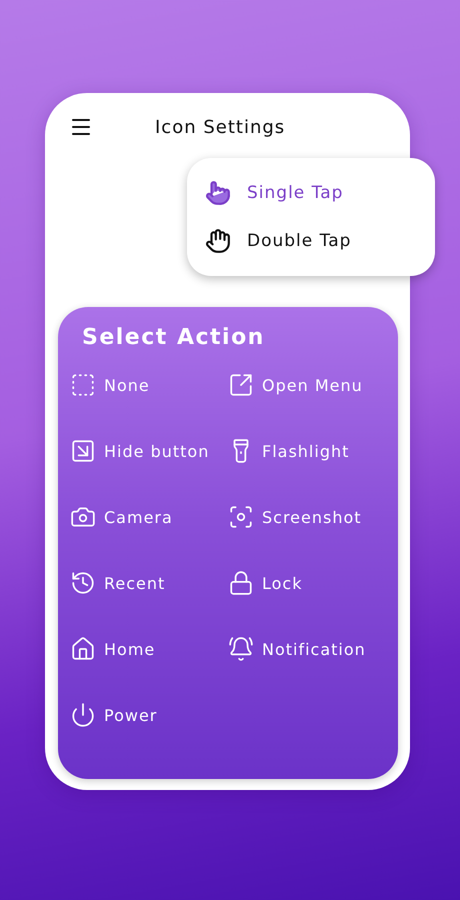 This screenshot has height=900, width=460. Describe the element at coordinates (149, 649) in the screenshot. I see `action-option: Home` at that location.